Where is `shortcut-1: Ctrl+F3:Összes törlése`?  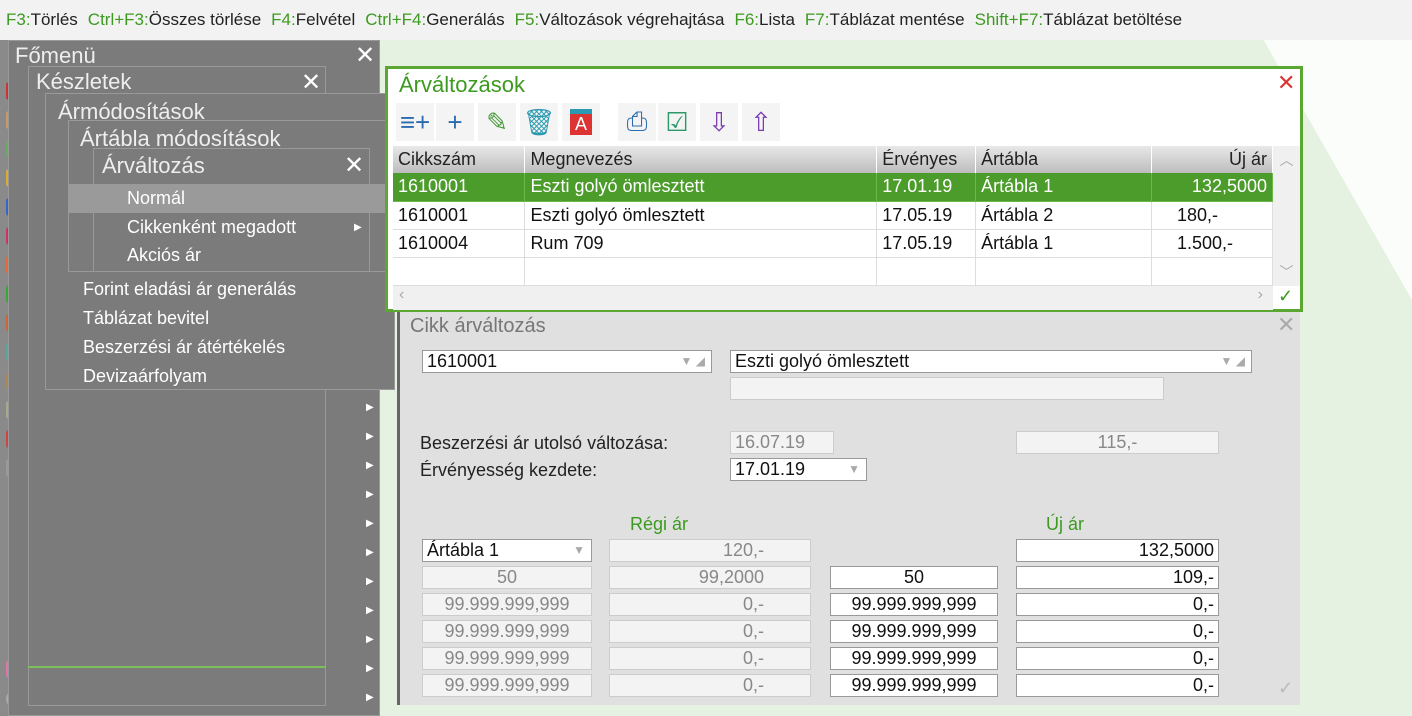
shortcut-1: Ctrl+F3:Összes törlése is located at coordinates (174, 20).